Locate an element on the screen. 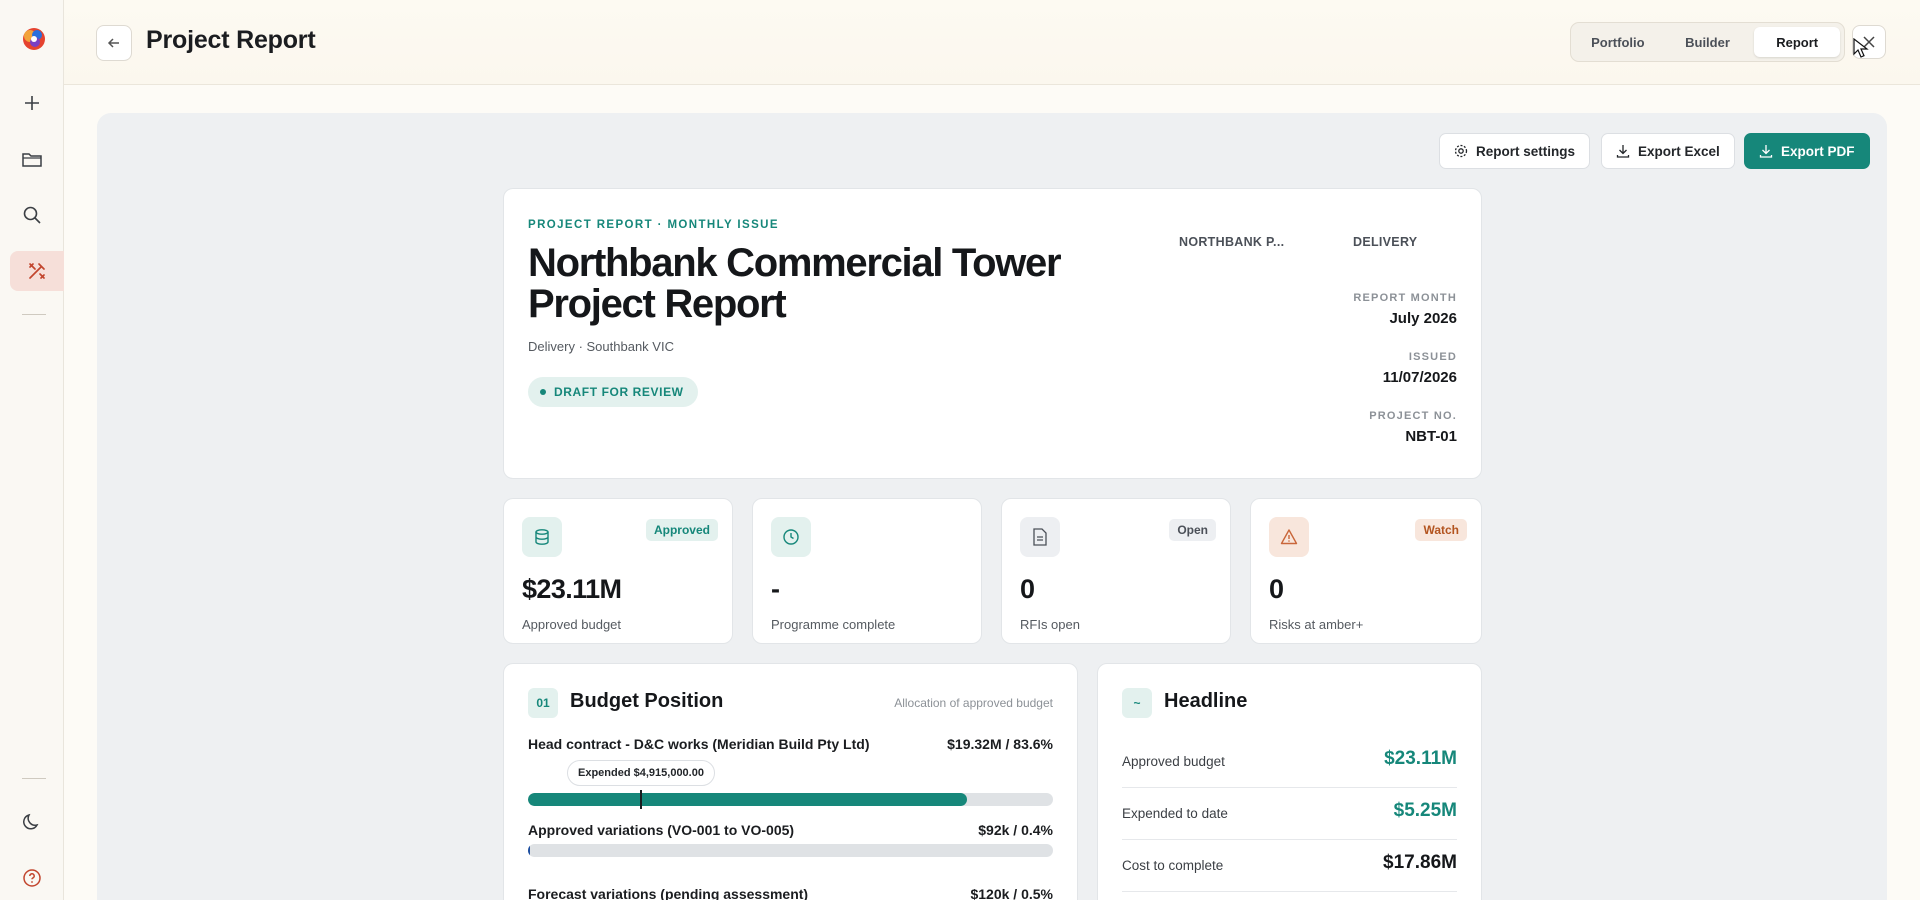 This screenshot has height=900, width=1920. export-excel-button: Export Excel is located at coordinates (1668, 151).